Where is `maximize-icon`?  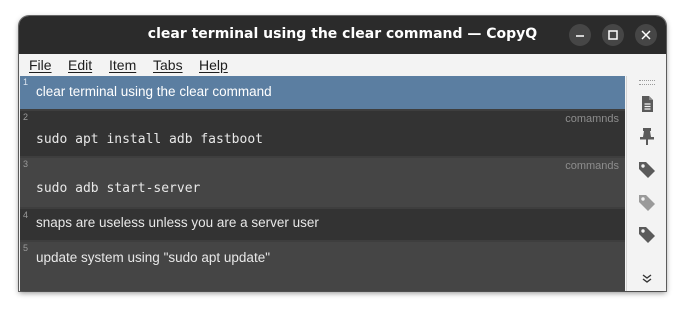 maximize-icon is located at coordinates (613, 35).